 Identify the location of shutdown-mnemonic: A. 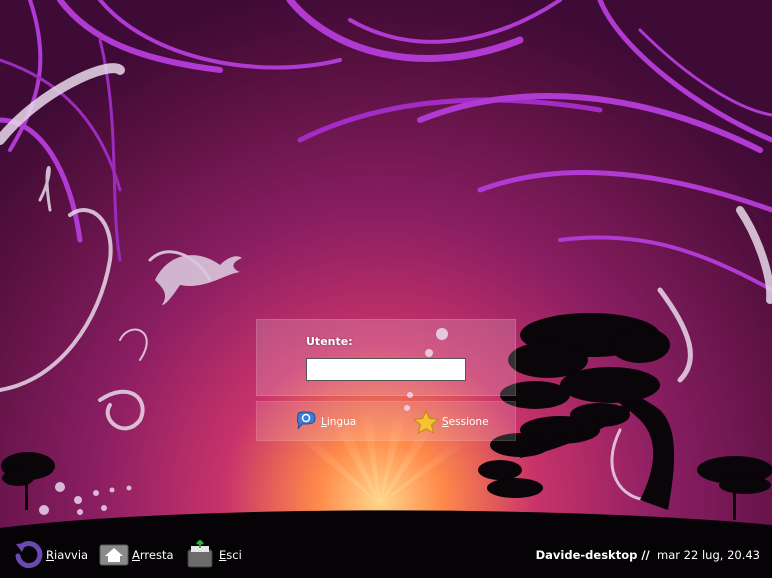
(136, 555).